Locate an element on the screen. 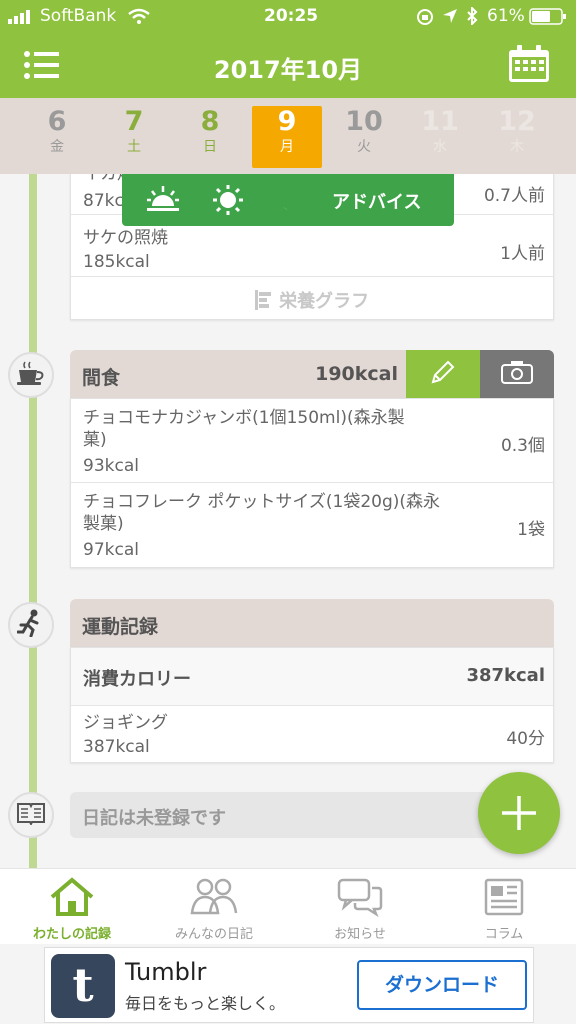  tab-notifications: お知らせ is located at coordinates (360, 909).